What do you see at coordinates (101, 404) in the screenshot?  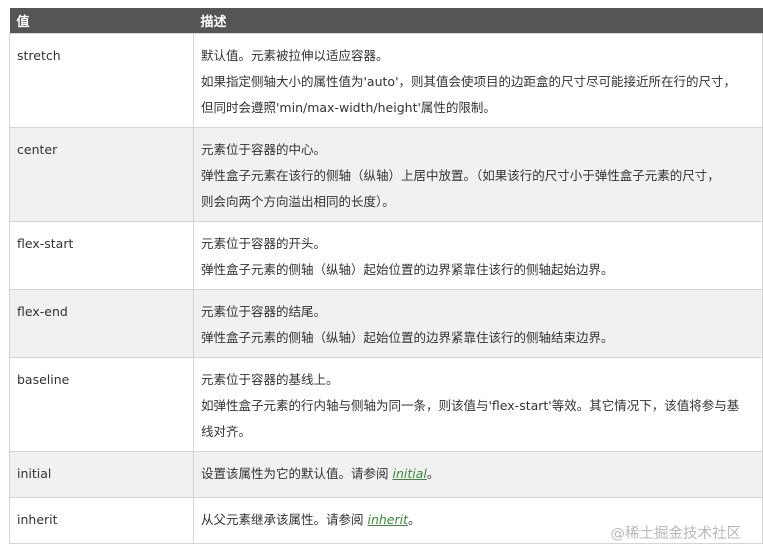 I see `value-cell: baseline` at bounding box center [101, 404].